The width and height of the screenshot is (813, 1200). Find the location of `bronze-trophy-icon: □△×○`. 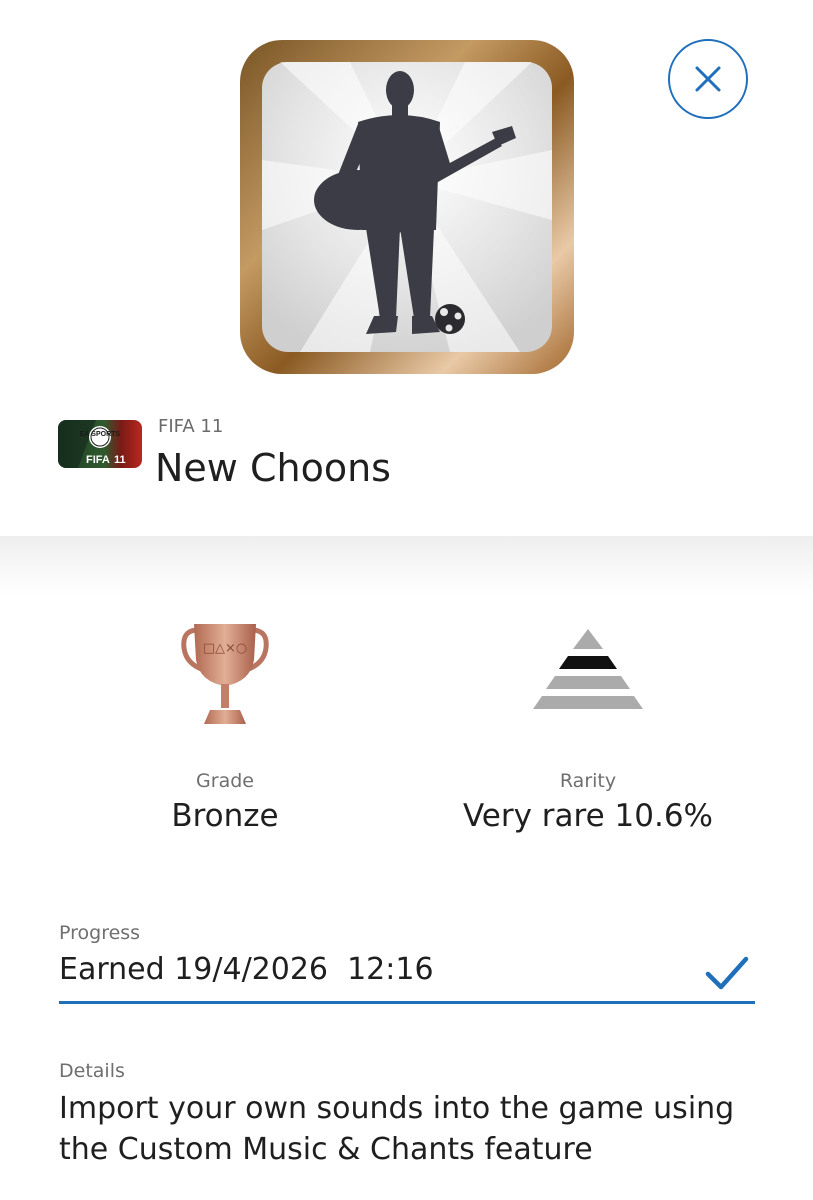

bronze-trophy-icon: □△×○ is located at coordinates (225, 675).